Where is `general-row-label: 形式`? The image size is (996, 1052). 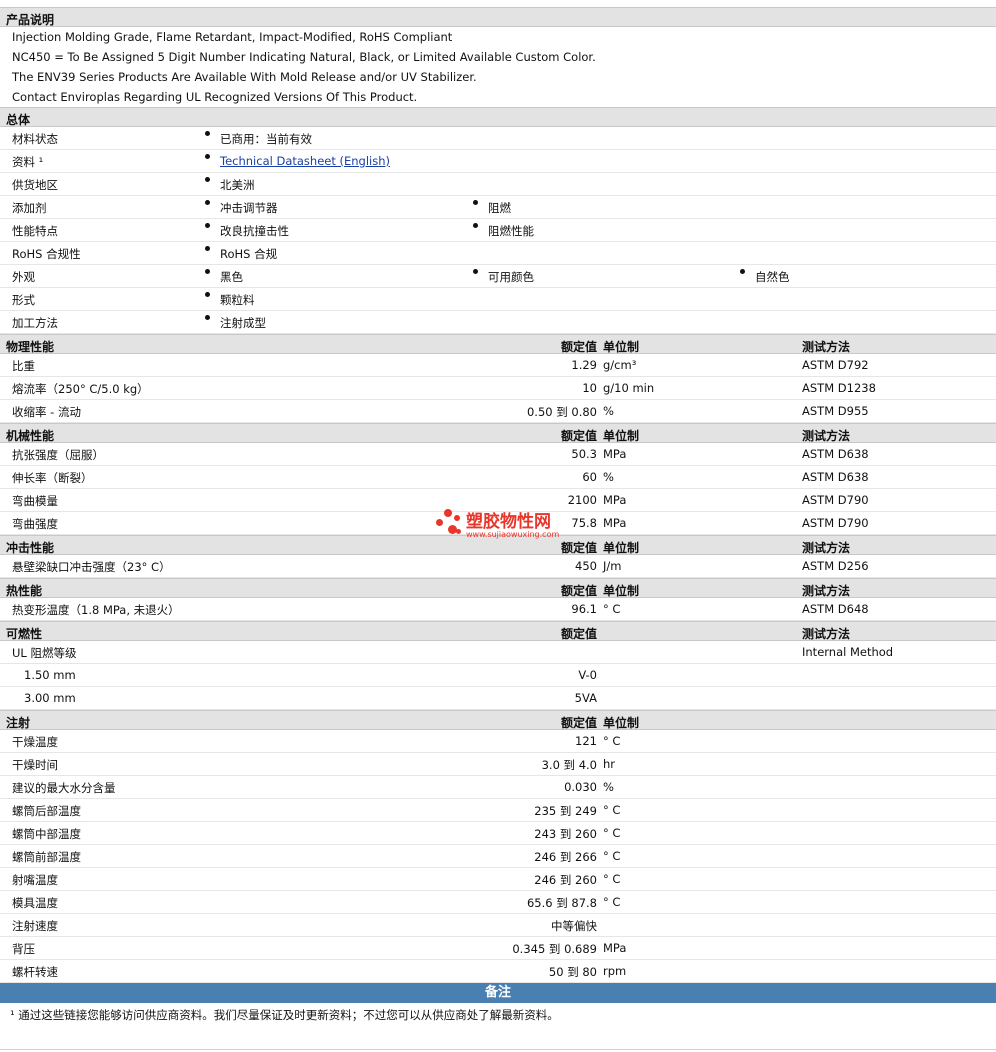 general-row-label: 形式 is located at coordinates (23, 300).